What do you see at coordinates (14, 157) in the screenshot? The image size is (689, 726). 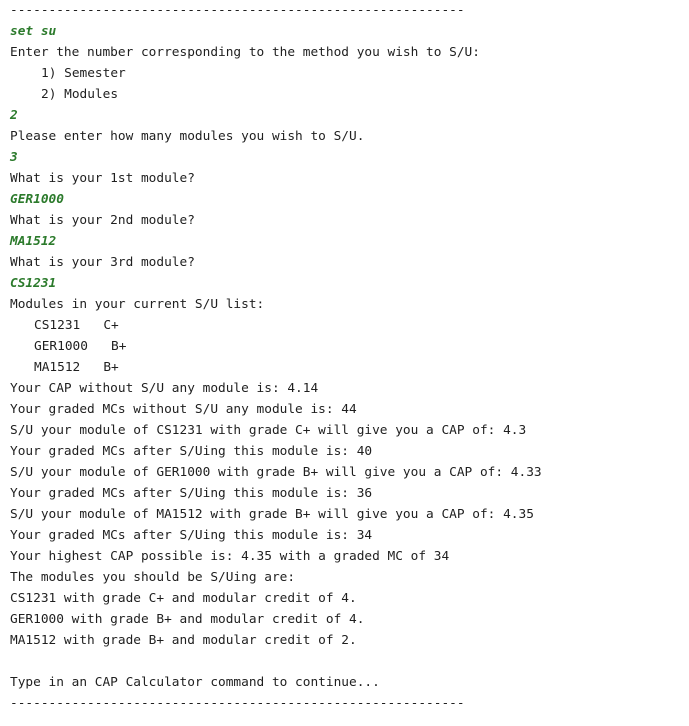 I see `user-input: 3` at bounding box center [14, 157].